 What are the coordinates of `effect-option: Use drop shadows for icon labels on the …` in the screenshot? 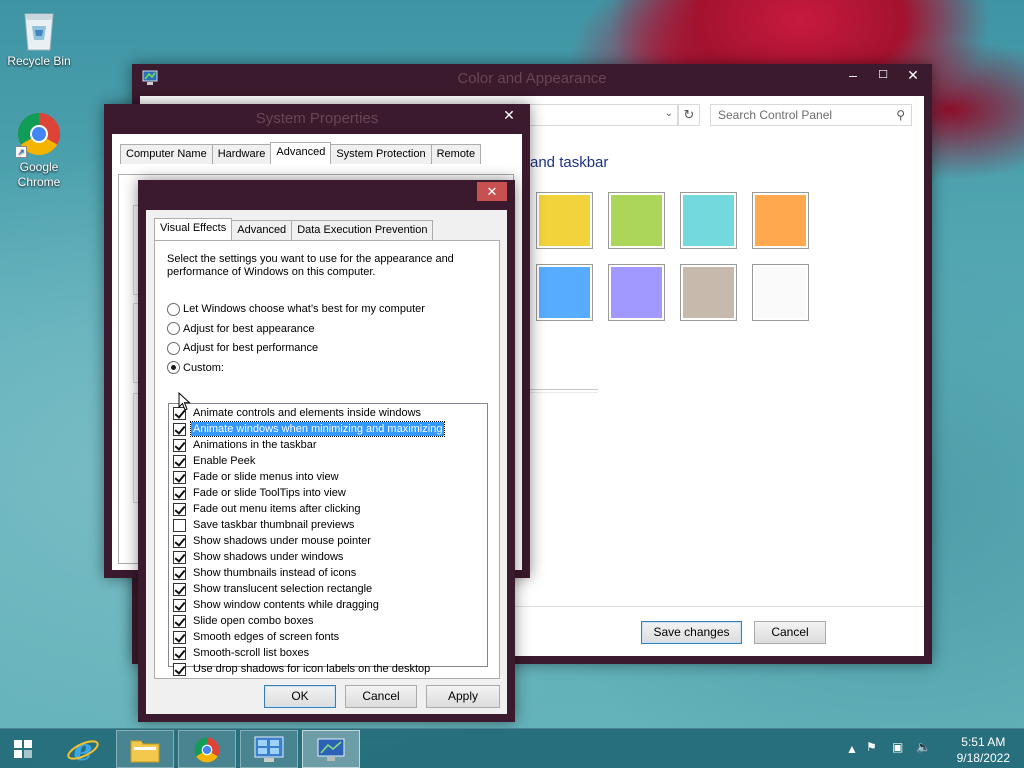 It's located at (302, 669).